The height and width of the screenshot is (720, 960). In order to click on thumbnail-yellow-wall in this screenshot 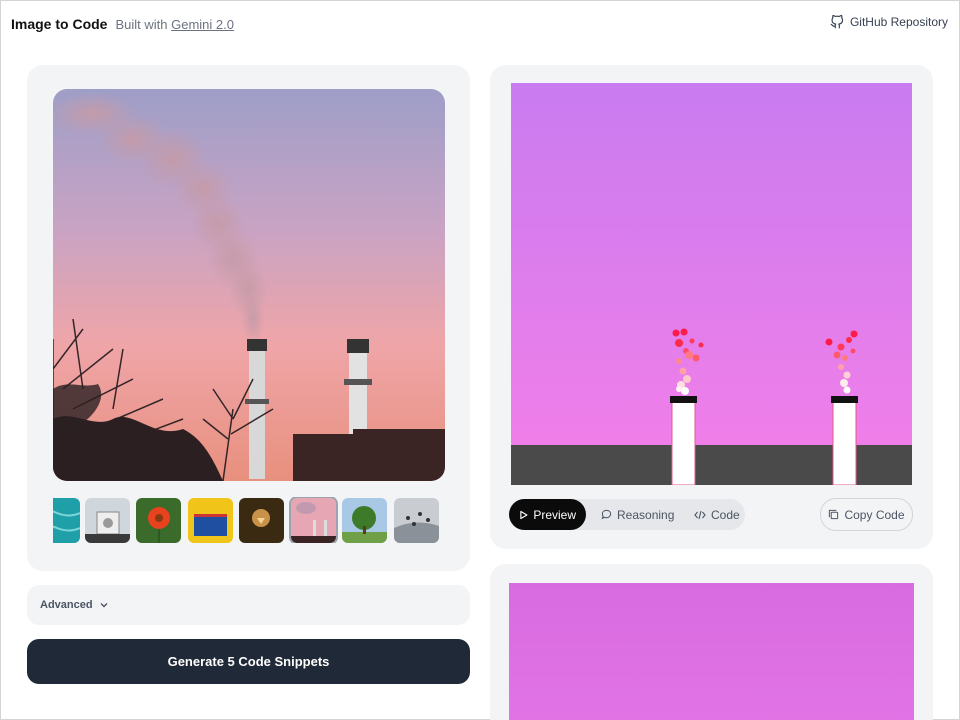, I will do `click(210, 520)`.